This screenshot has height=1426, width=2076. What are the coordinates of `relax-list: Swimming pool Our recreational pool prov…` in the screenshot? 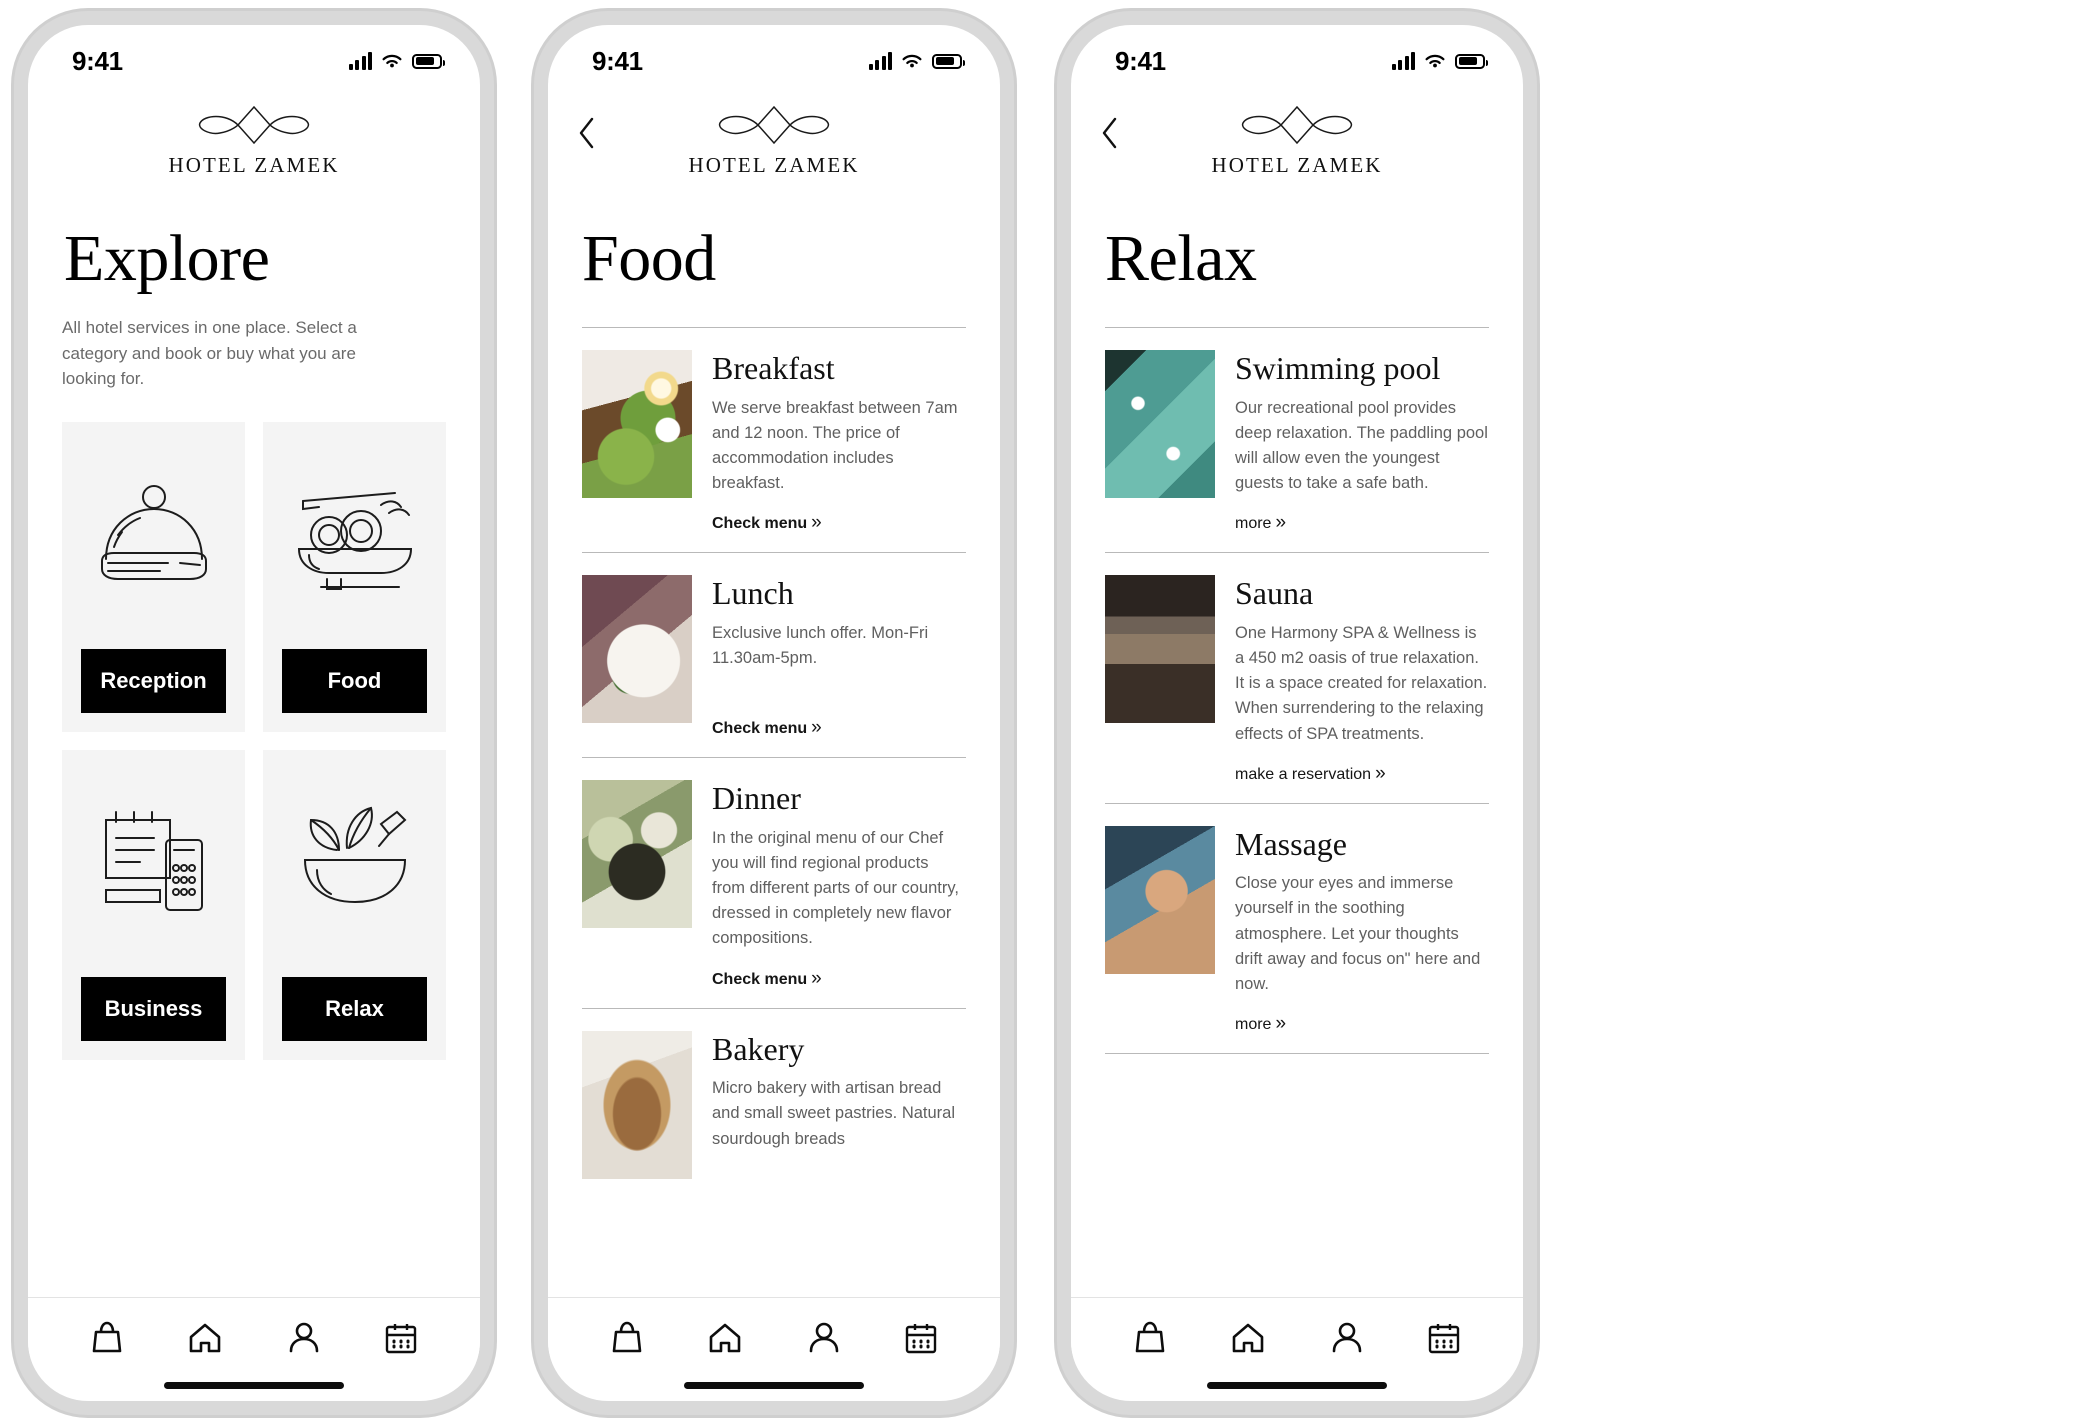 It's located at (1297, 690).